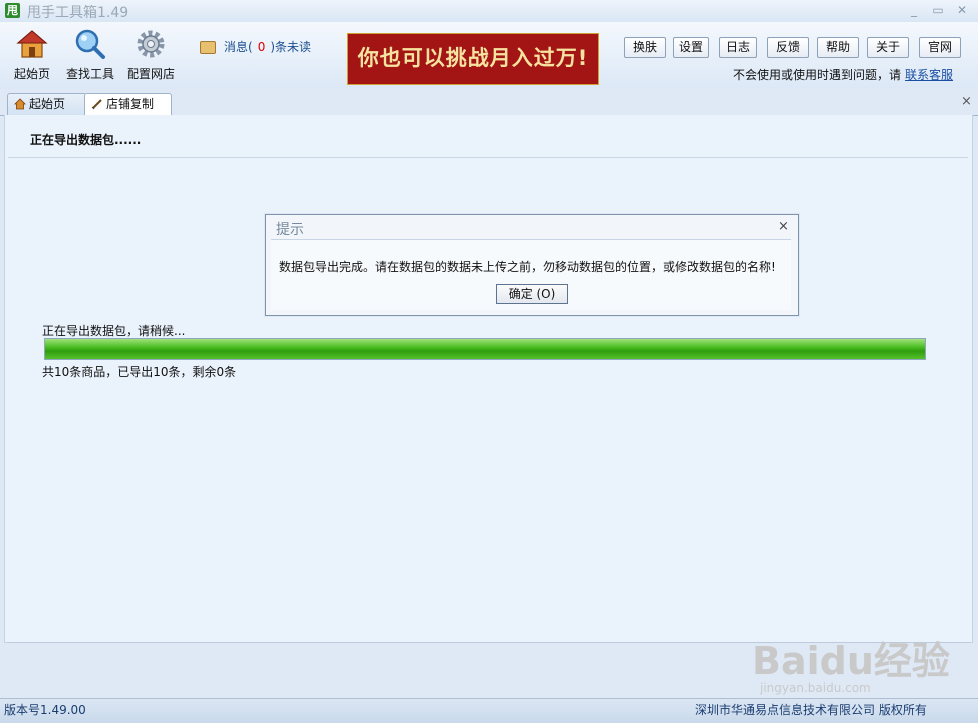 This screenshot has width=978, height=723. What do you see at coordinates (291, 47) in the screenshot?
I see `messages-suffix: )条未读` at bounding box center [291, 47].